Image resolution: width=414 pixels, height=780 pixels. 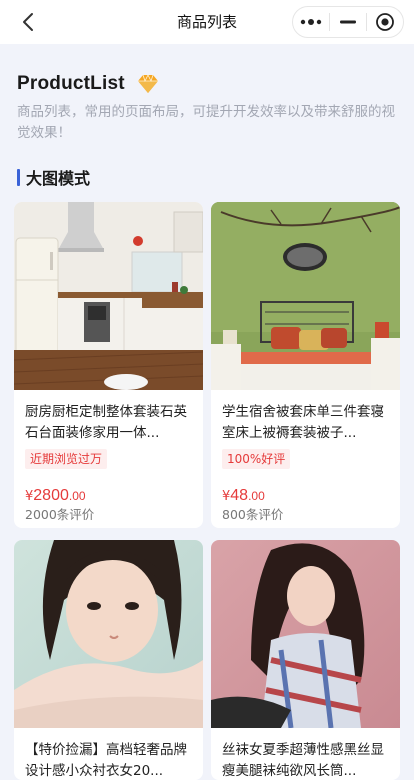 I want to click on target-circle-icon, so click(x=385, y=22).